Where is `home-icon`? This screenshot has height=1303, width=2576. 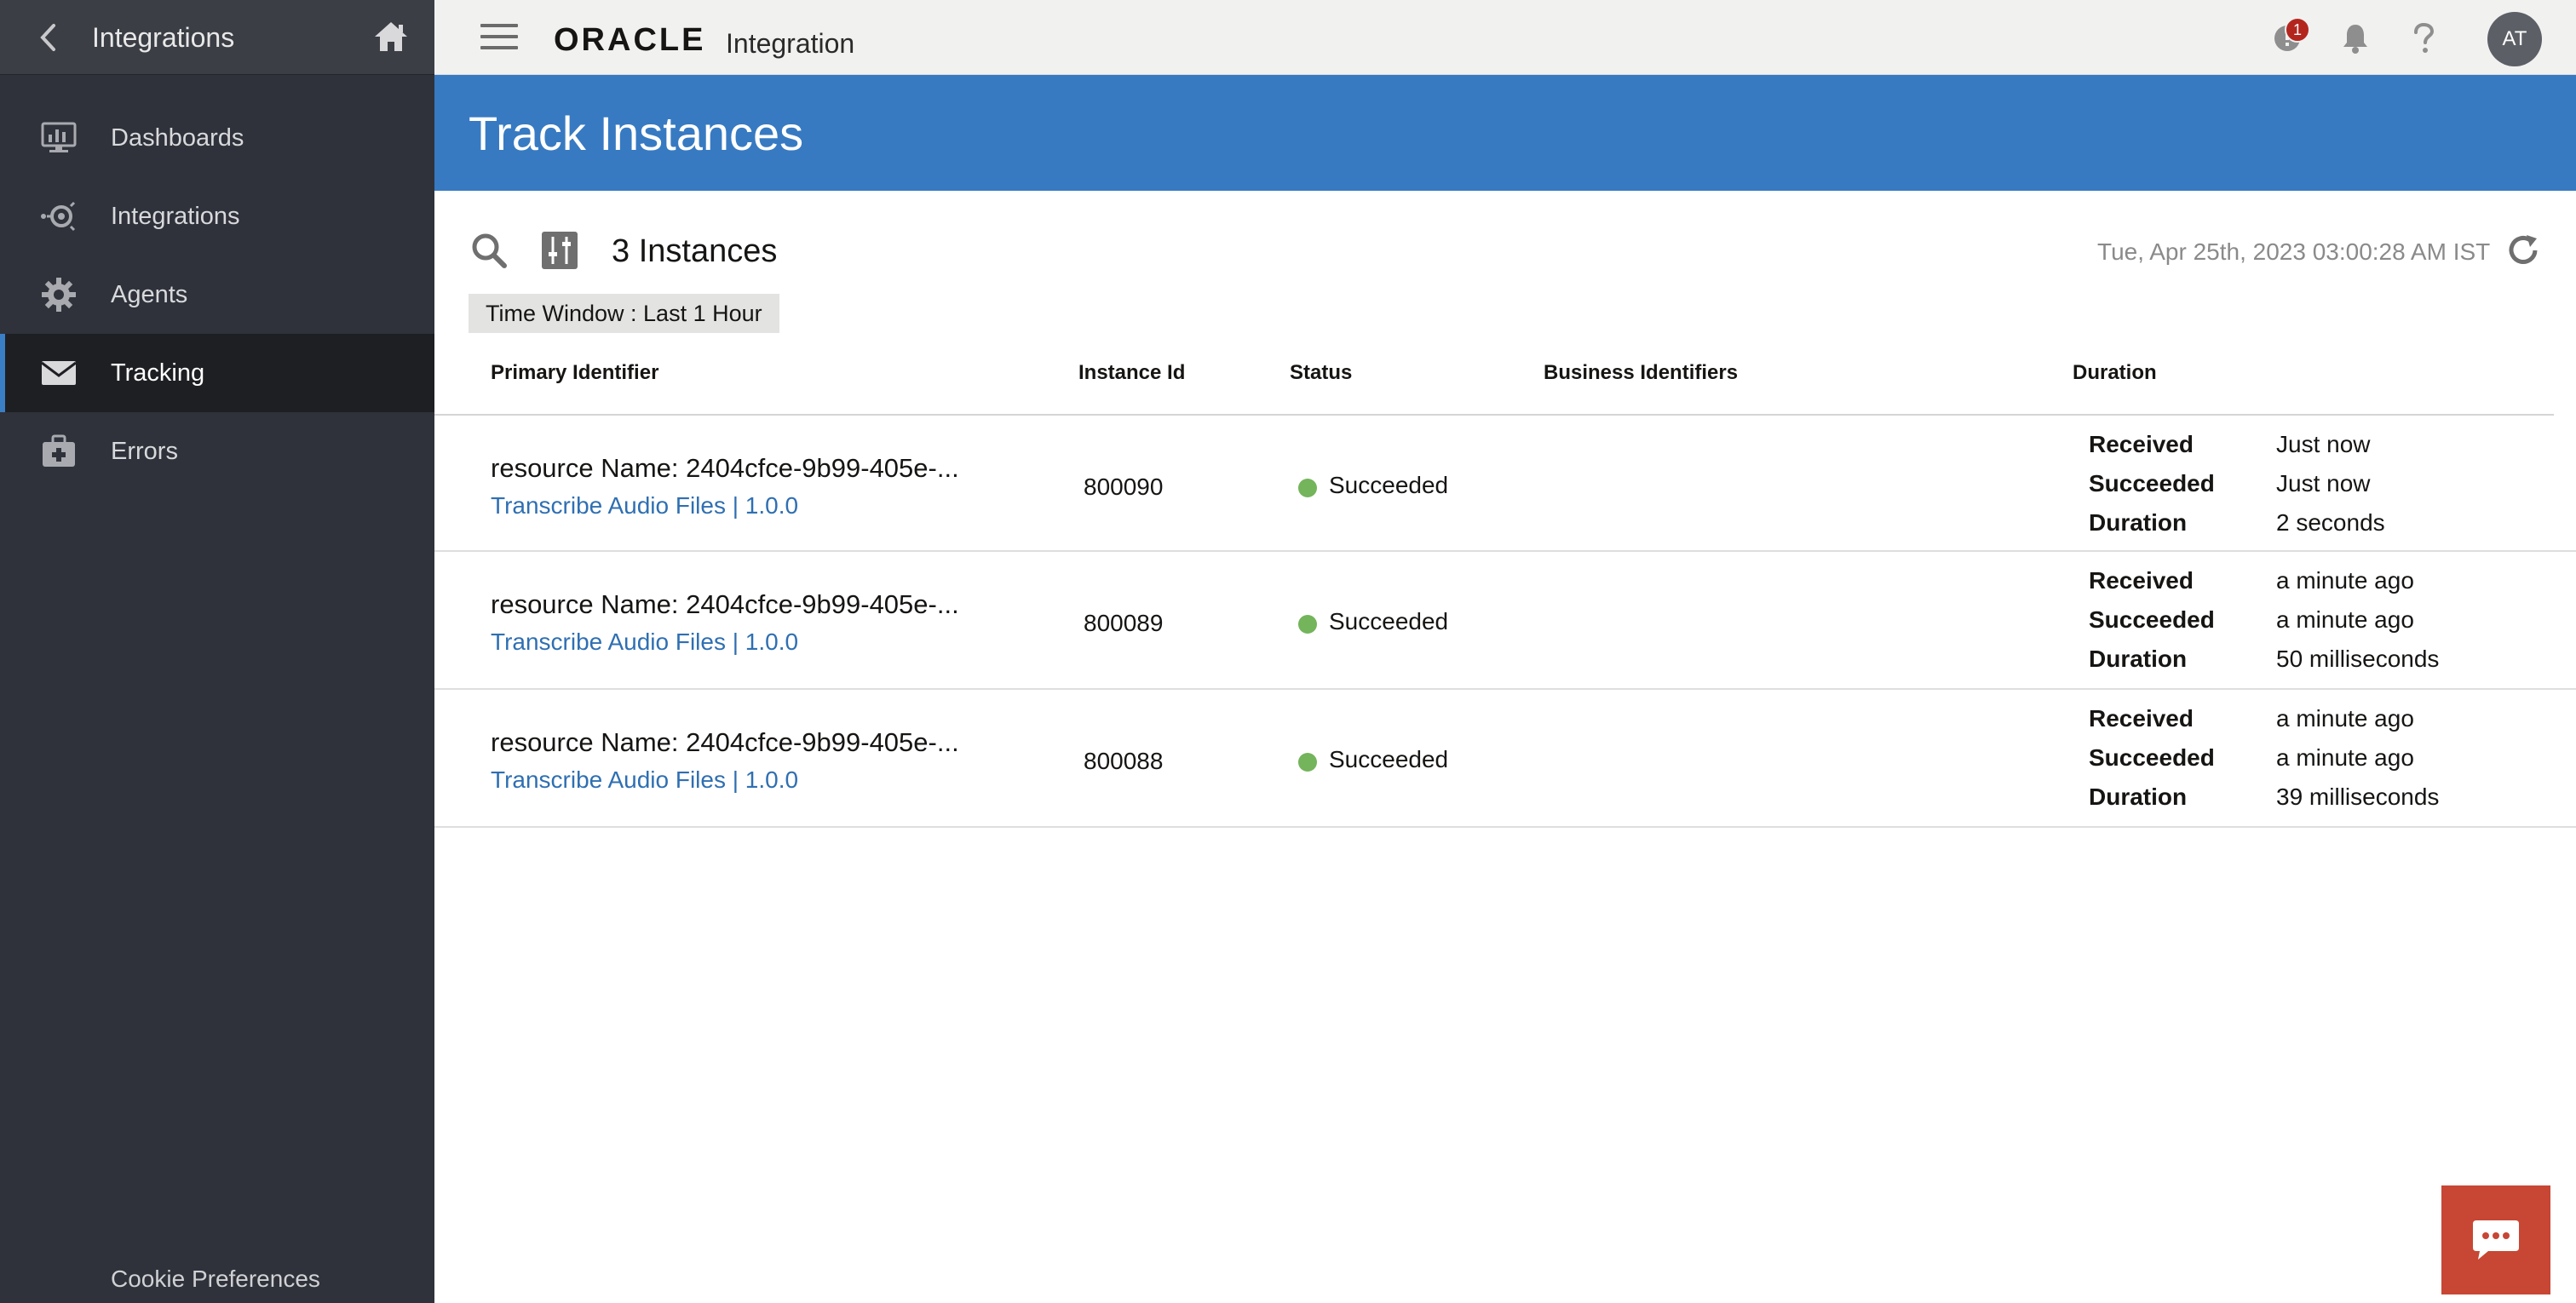 home-icon is located at coordinates (391, 36).